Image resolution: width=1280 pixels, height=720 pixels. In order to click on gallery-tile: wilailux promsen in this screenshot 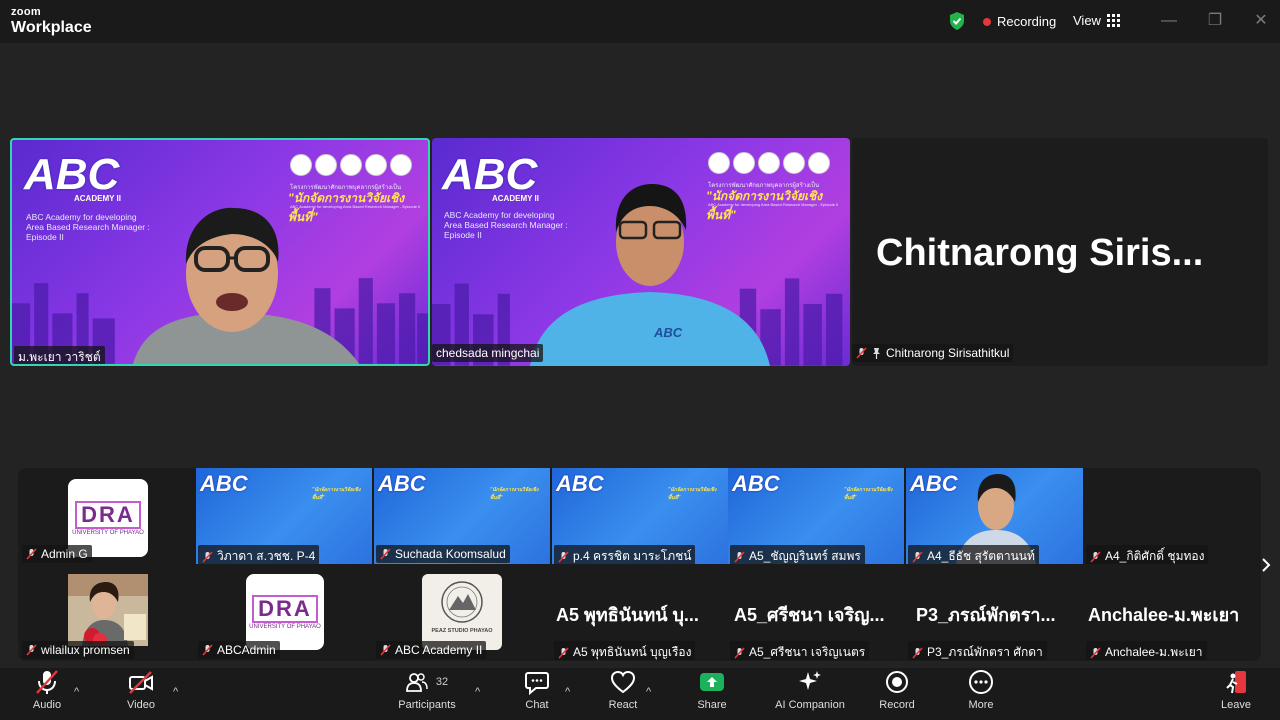, I will do `click(108, 613)`.